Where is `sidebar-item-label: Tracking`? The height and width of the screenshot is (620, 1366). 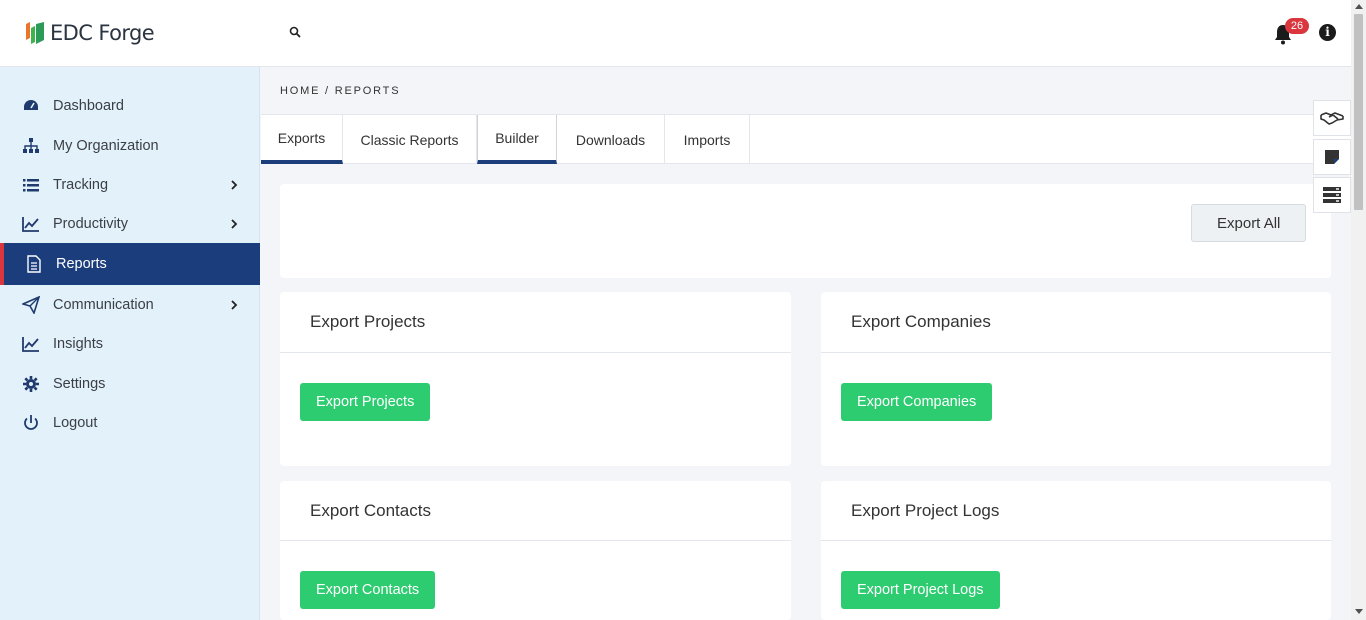 sidebar-item-label: Tracking is located at coordinates (81, 185).